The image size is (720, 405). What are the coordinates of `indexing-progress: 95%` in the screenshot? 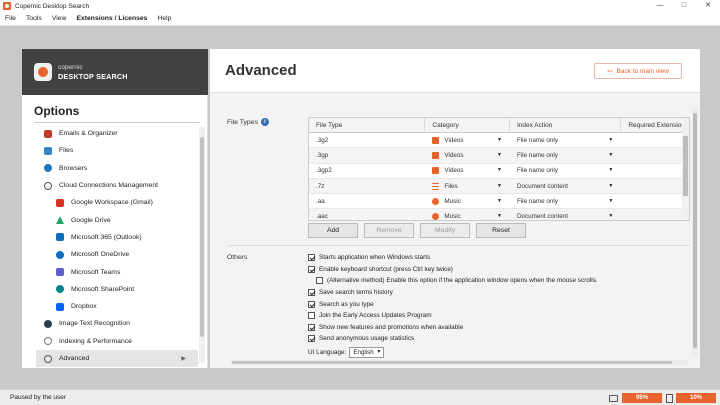 It's located at (642, 398).